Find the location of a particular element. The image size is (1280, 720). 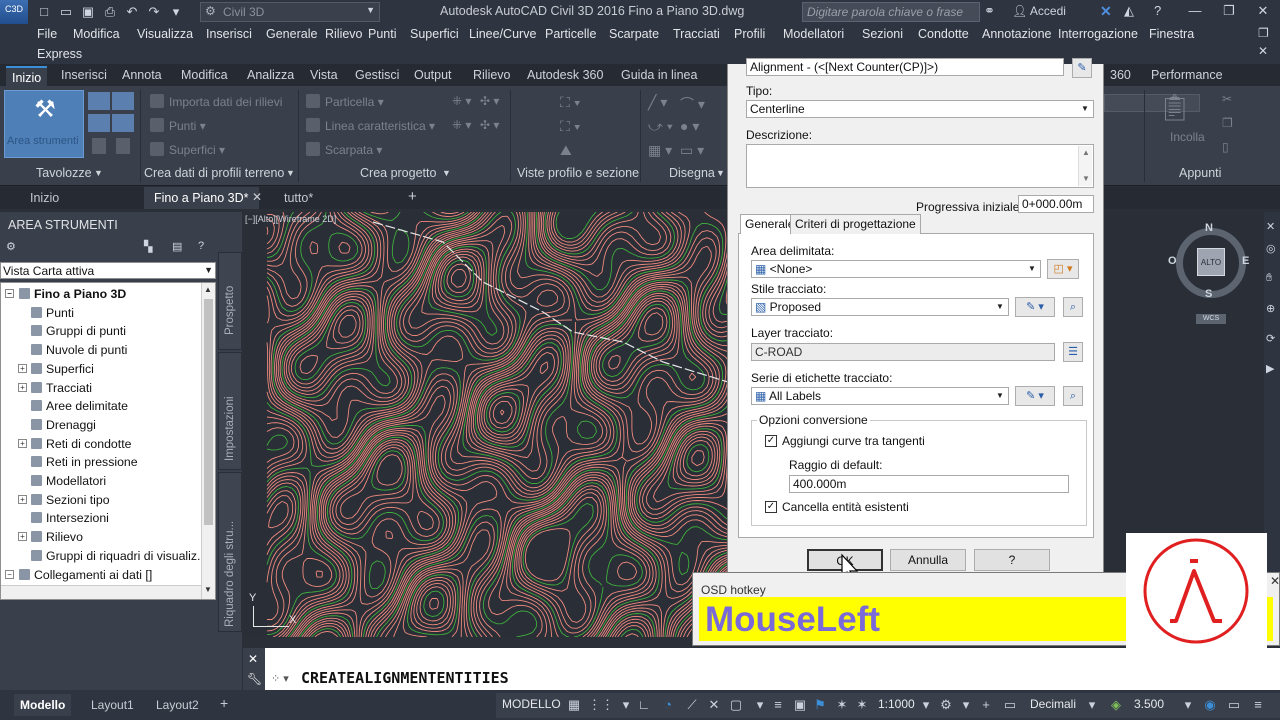

snap-icon: ⋮⋮ is located at coordinates (601, 705).